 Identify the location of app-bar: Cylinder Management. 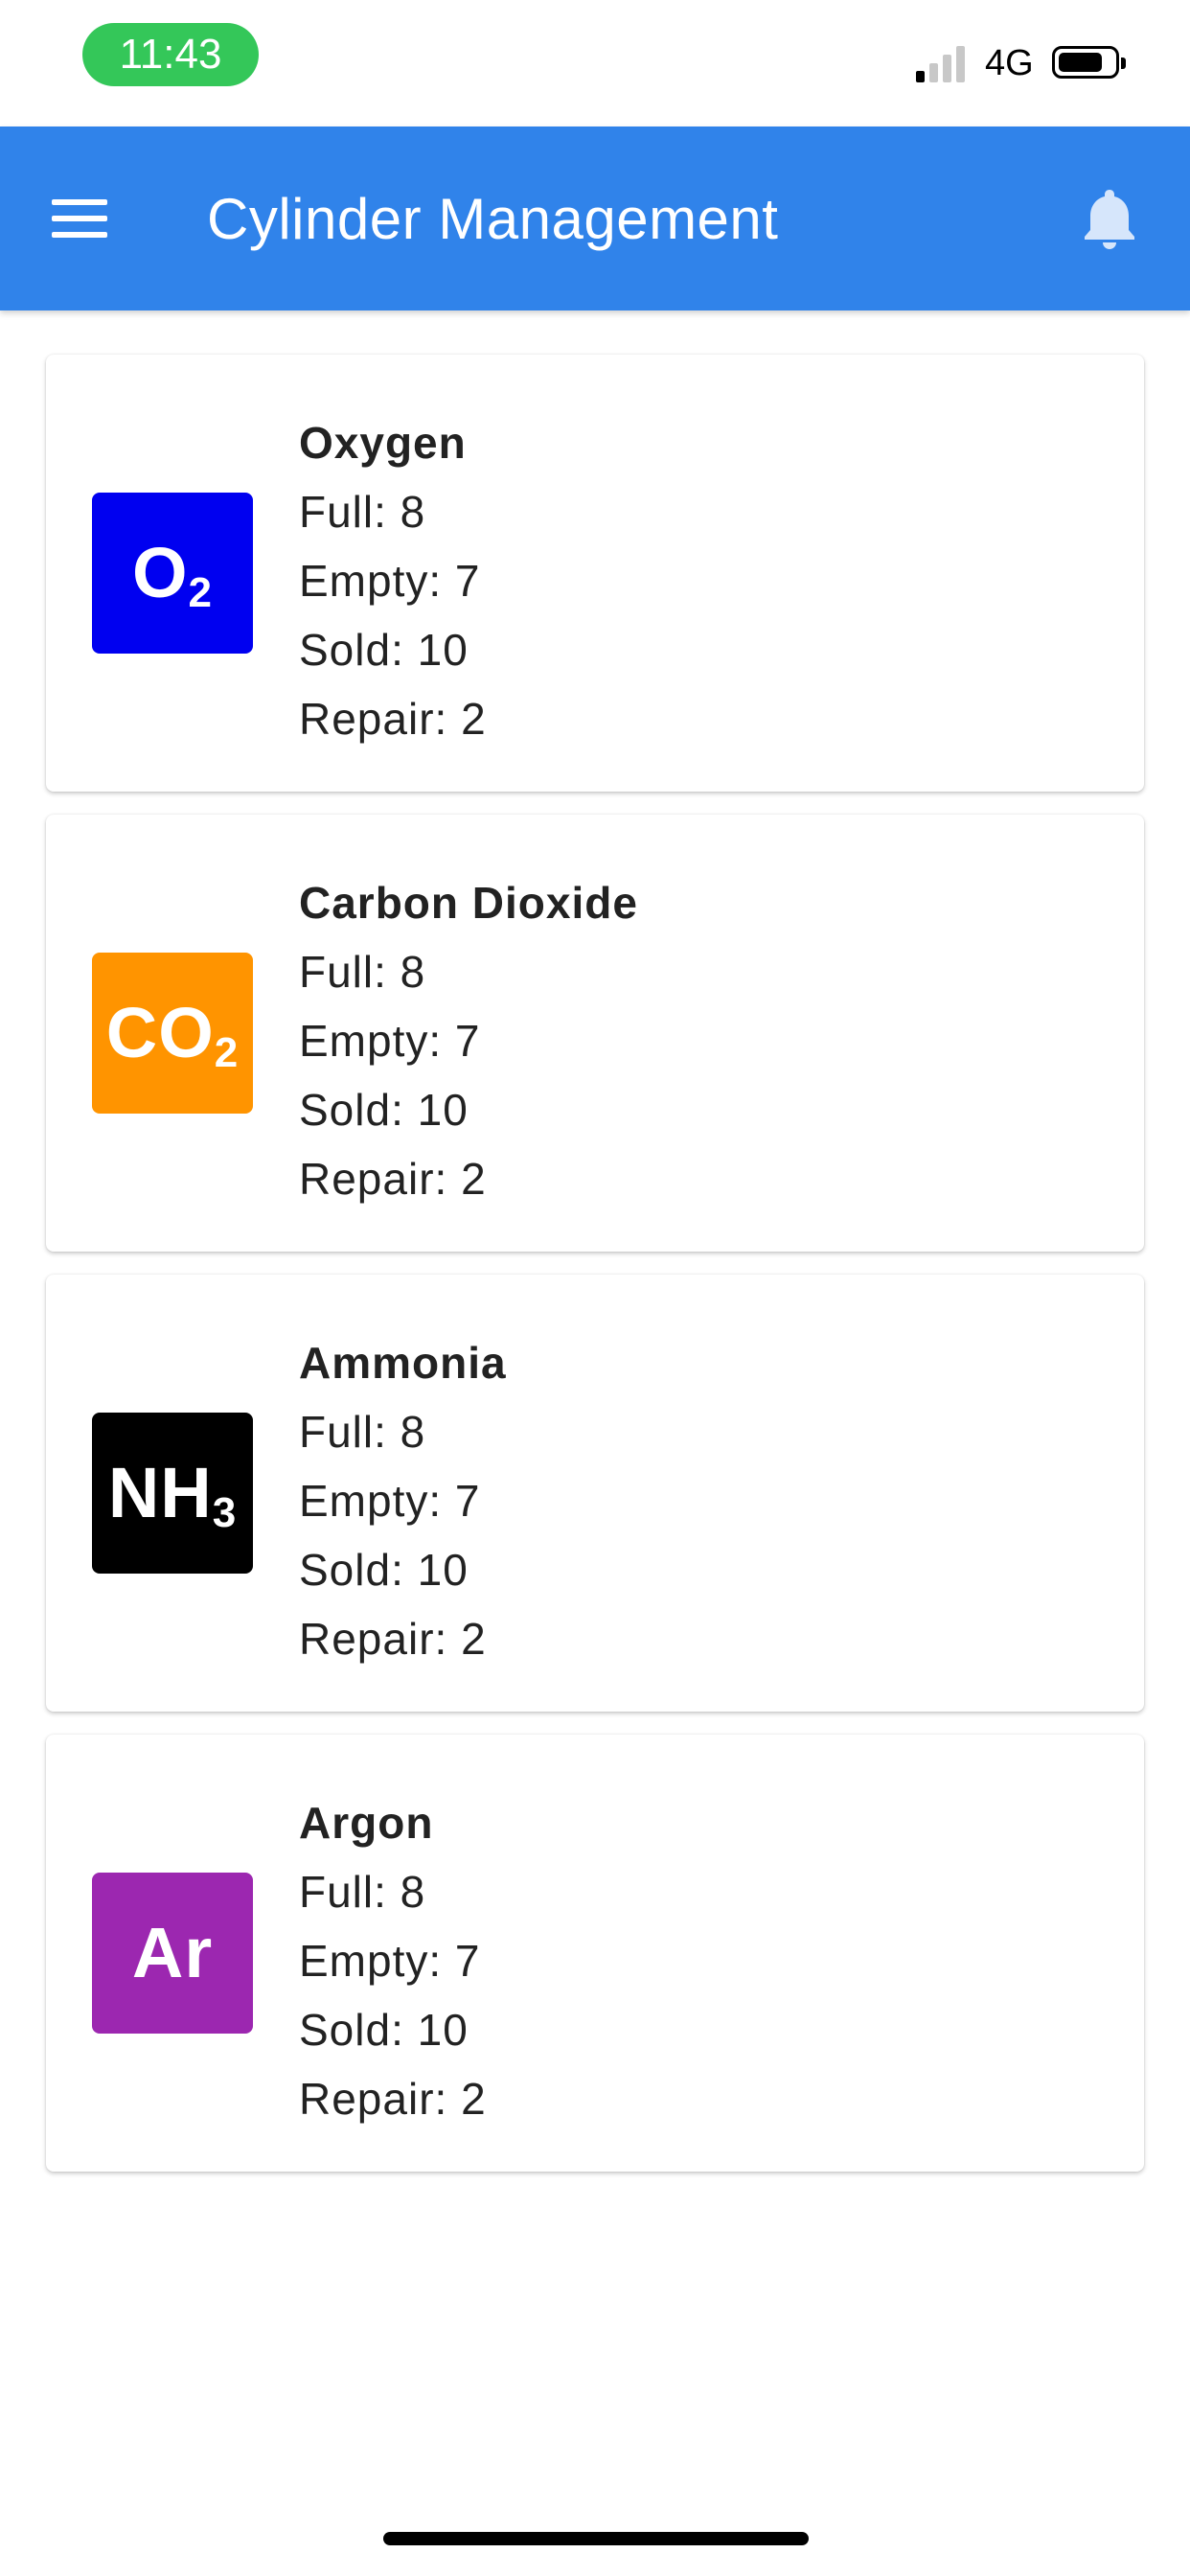
(595, 218).